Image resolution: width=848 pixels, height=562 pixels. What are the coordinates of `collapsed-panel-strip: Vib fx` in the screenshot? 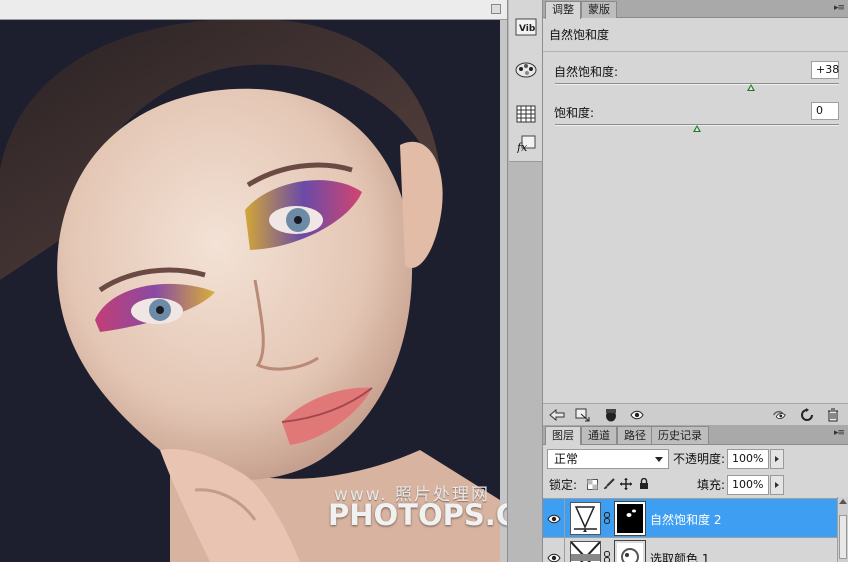 It's located at (525, 281).